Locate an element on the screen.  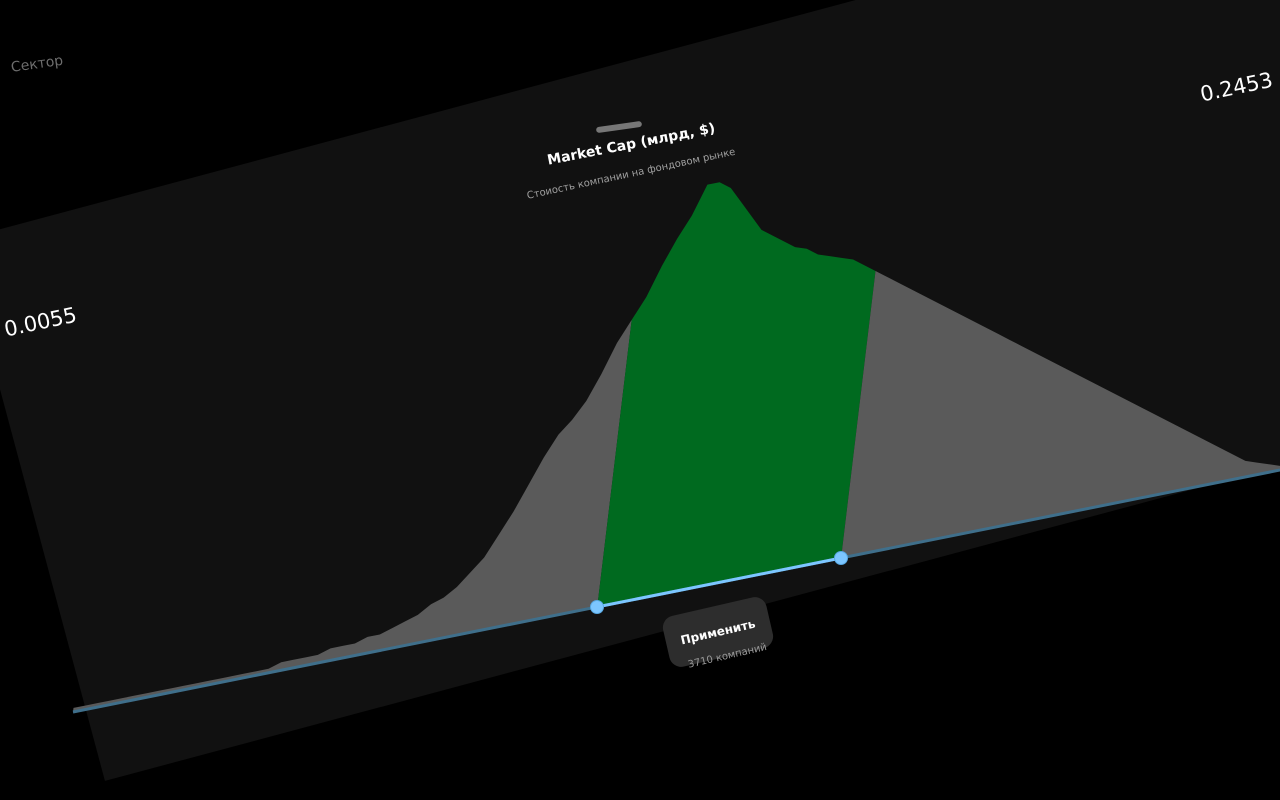
histogram-selected-range is located at coordinates (736, 394).